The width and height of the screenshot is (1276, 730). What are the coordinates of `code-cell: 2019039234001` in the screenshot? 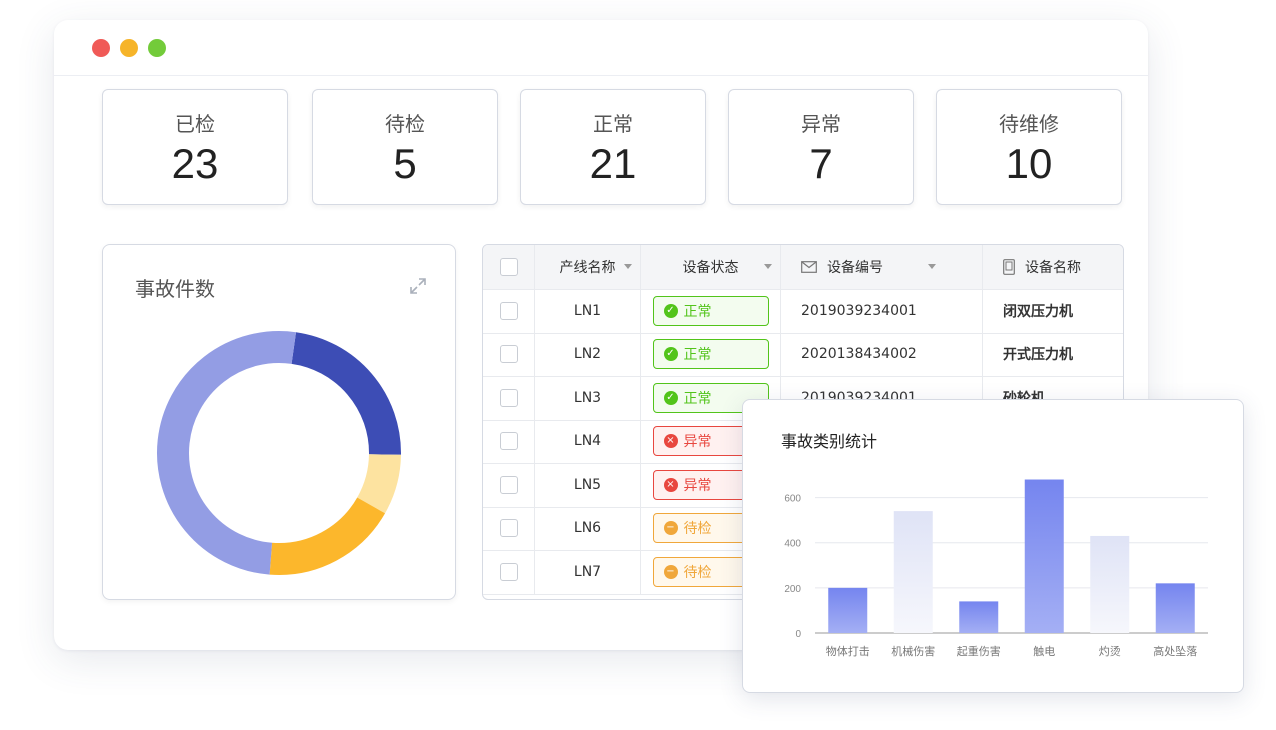 It's located at (882, 311).